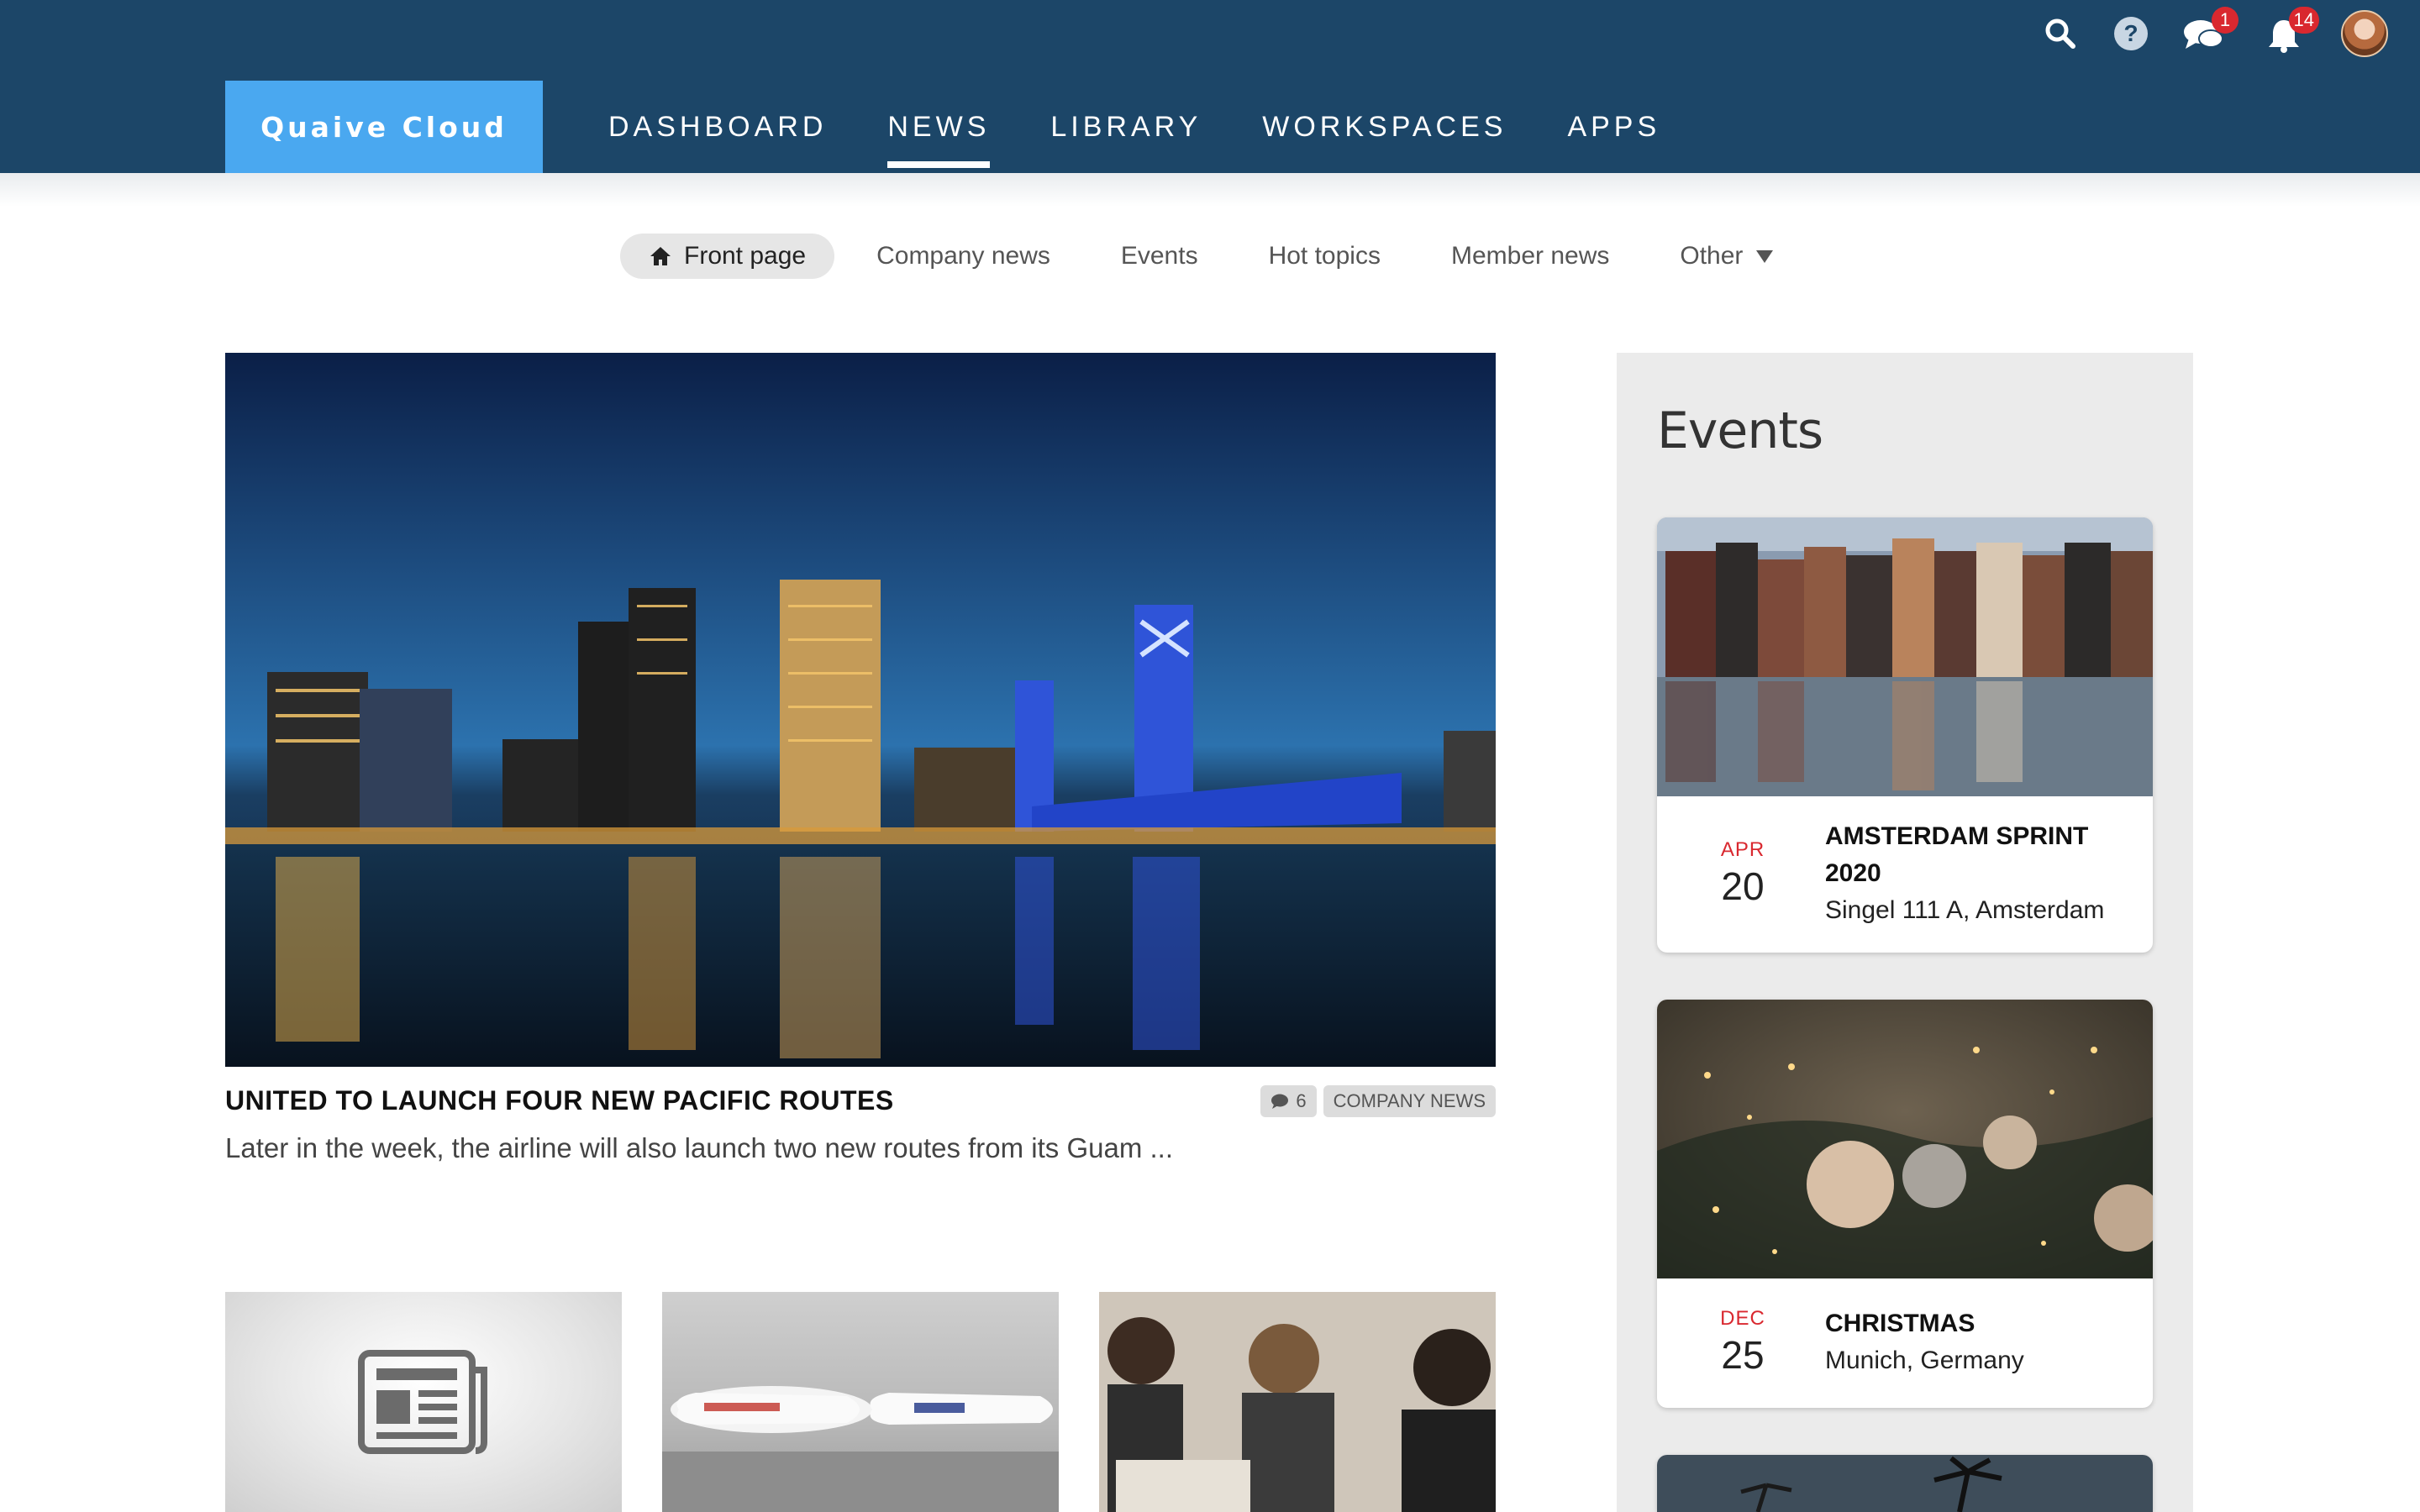 The height and width of the screenshot is (1512, 2420). I want to click on subnav-shadow, so click(1210, 190).